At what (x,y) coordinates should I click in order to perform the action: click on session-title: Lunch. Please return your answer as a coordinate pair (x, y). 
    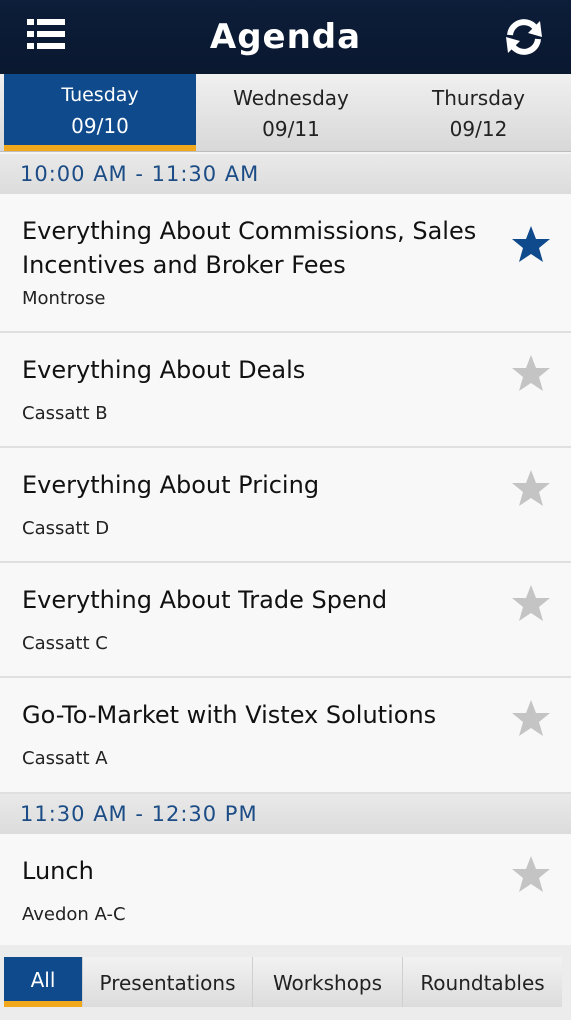
    Looking at the image, I should click on (58, 871).